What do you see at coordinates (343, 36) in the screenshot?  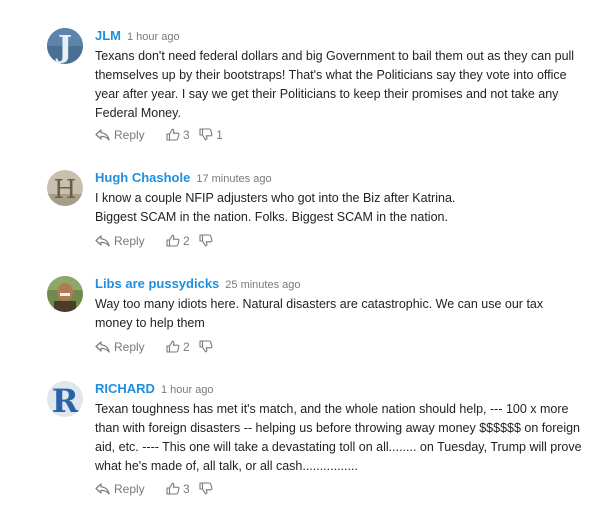 I see `comment-meta: JLM 1 hour ago` at bounding box center [343, 36].